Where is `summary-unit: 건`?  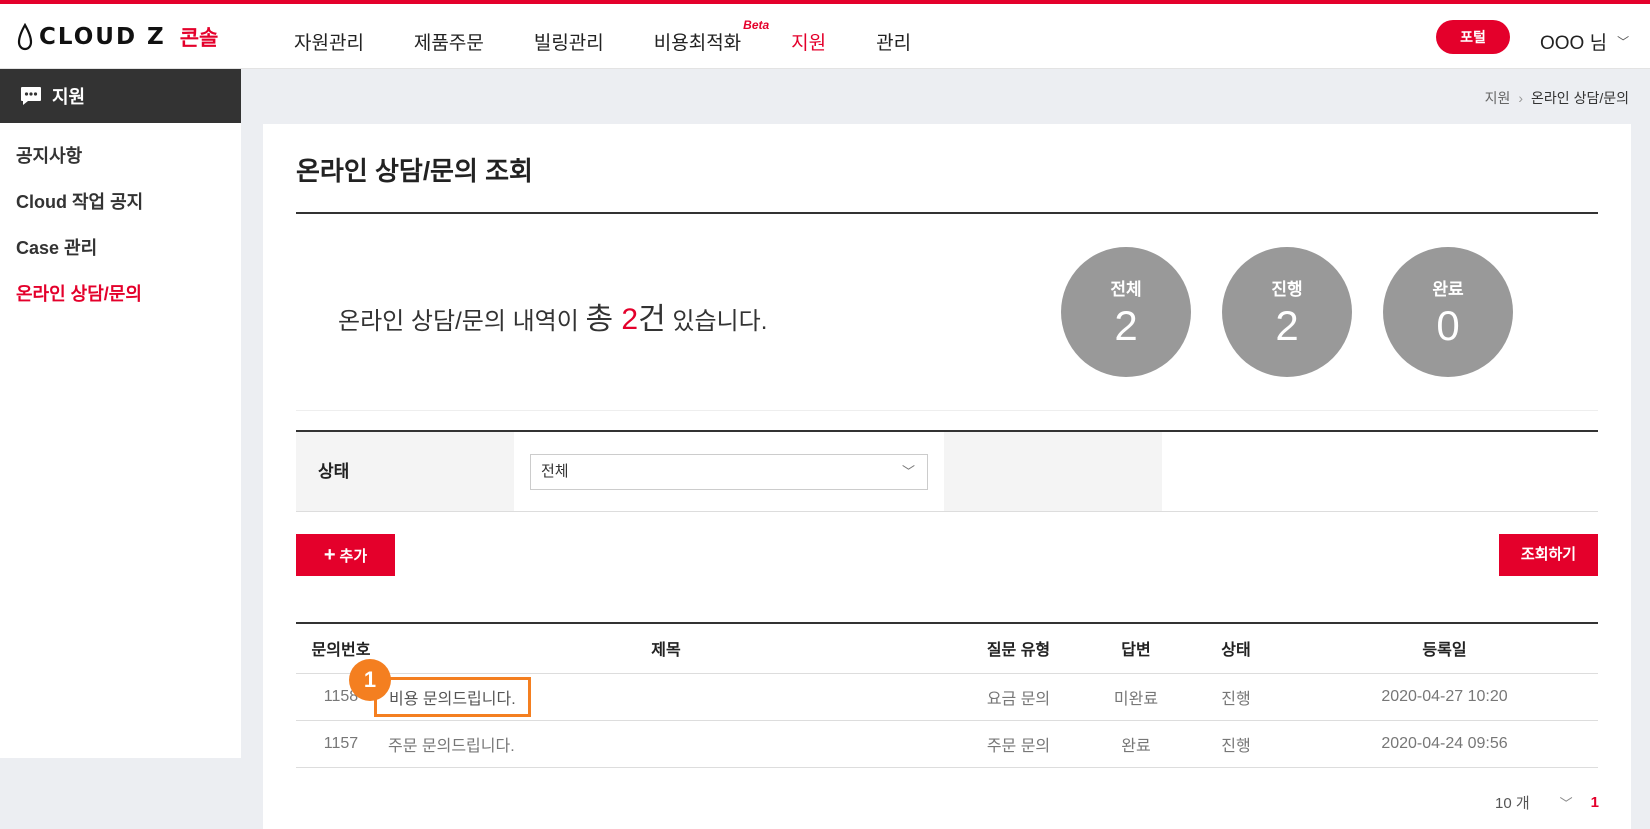 summary-unit: 건 is located at coordinates (652, 319).